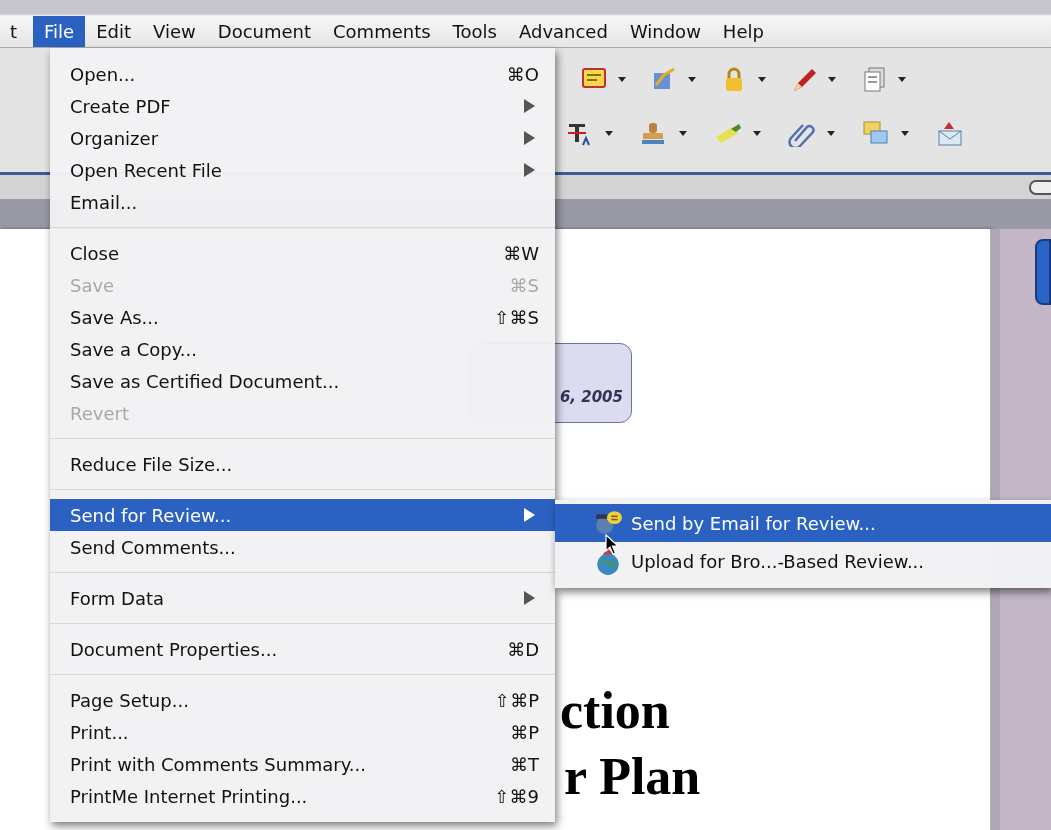 The image size is (1051, 830). Describe the element at coordinates (521, 253) in the screenshot. I see `shortcut-text: ⌘W` at that location.